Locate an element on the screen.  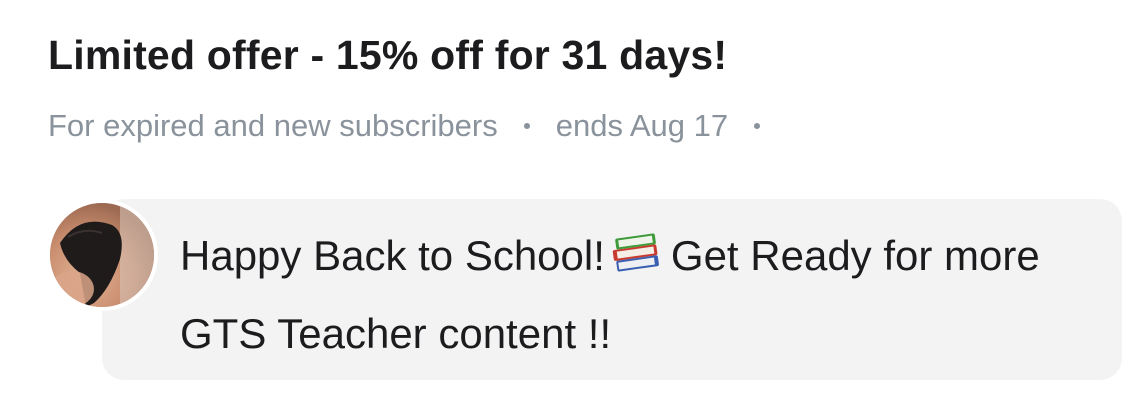
offer-end-date: ends Aug 17 is located at coordinates (642, 125).